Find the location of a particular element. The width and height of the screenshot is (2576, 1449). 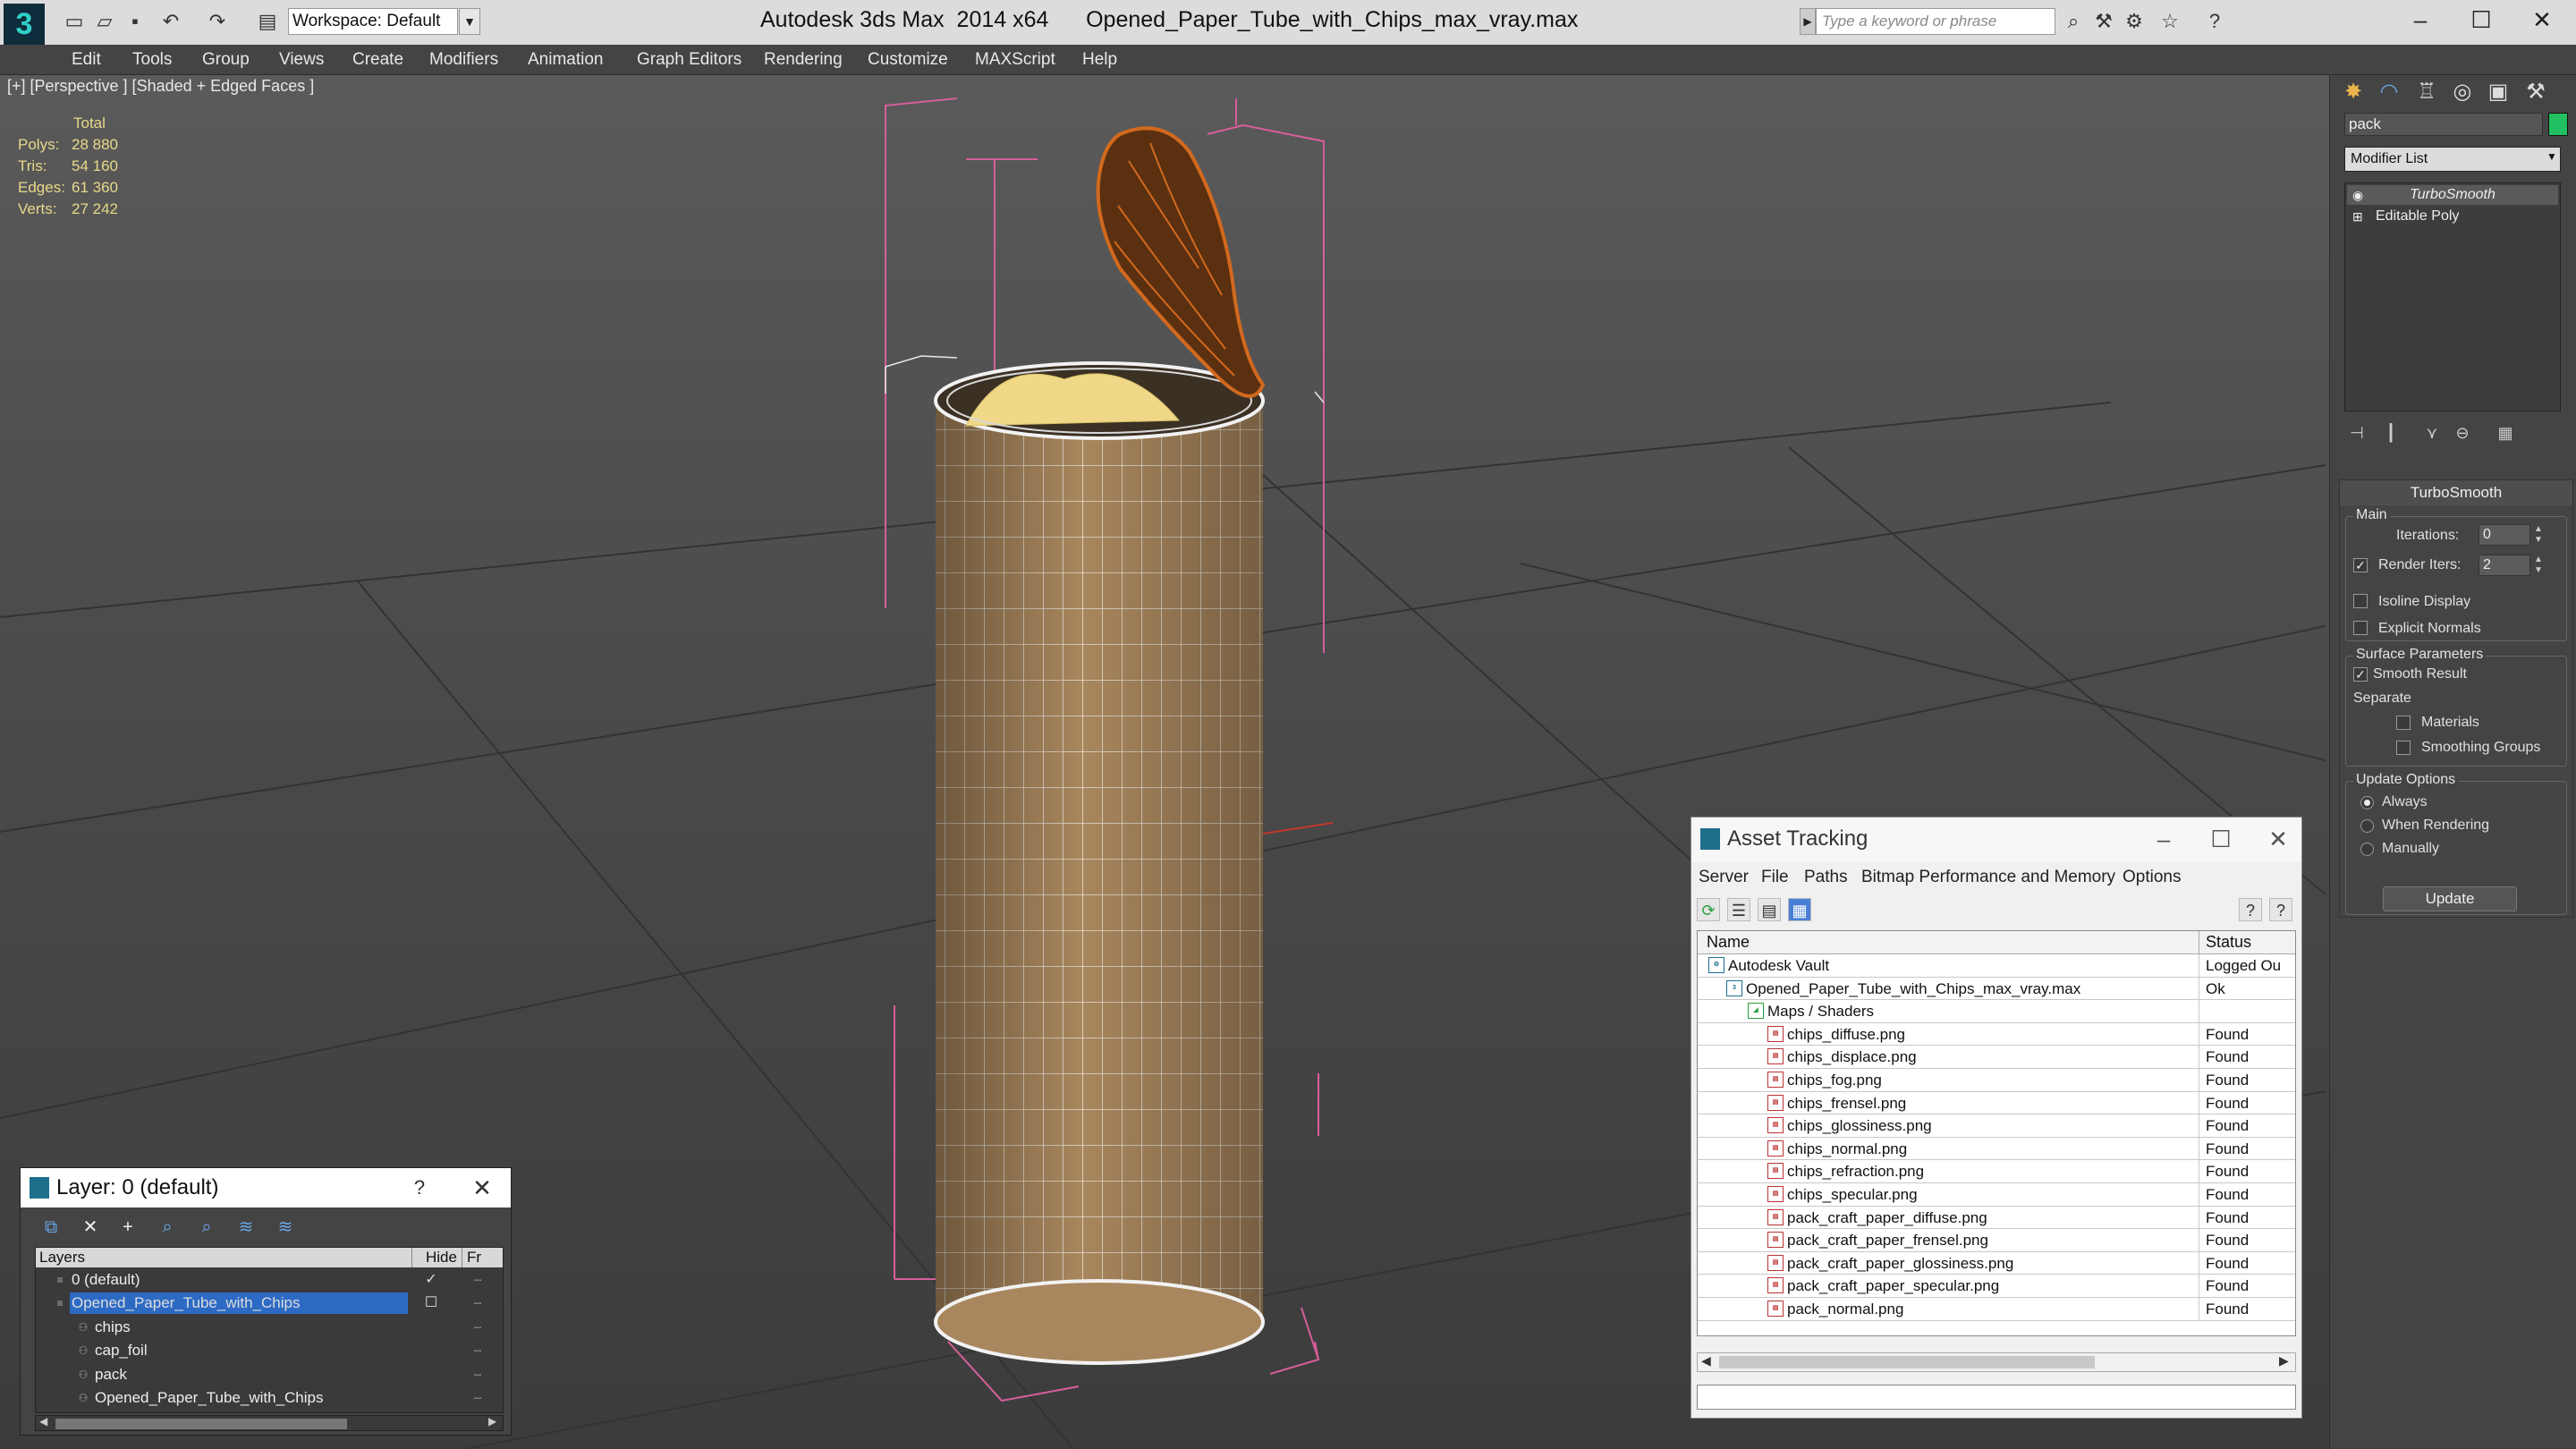

highlight-selected-icon: ⌕ is located at coordinates (206, 1227).